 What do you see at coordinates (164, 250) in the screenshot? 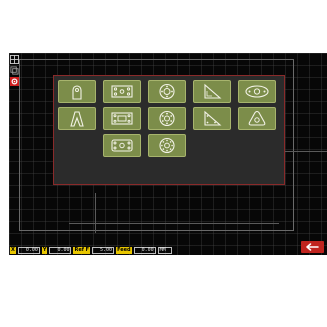
I see `unit-value: MM` at bounding box center [164, 250].